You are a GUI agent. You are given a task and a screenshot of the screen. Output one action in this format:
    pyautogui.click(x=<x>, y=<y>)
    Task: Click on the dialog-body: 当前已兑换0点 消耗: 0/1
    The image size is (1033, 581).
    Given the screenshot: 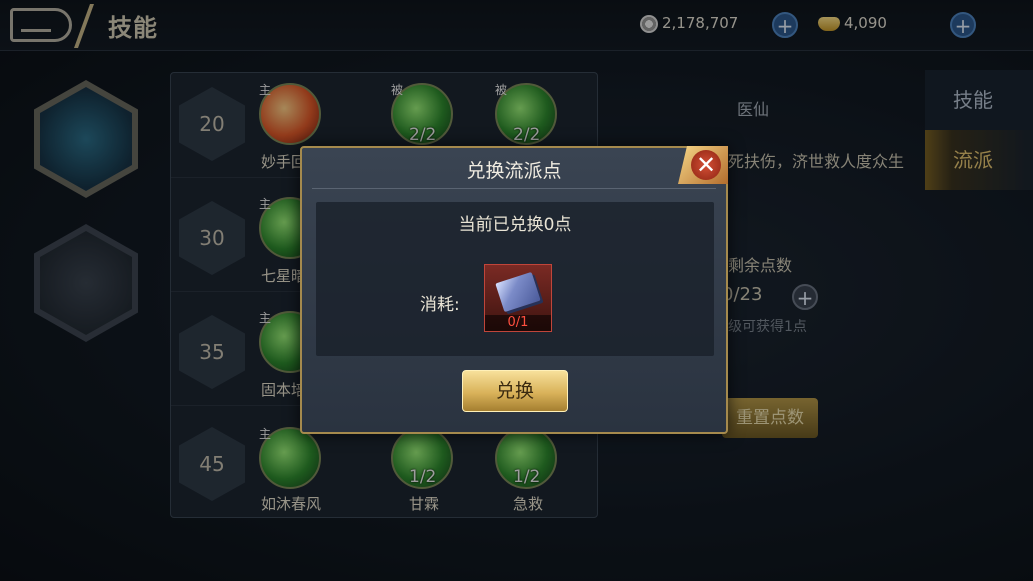 What is the action you would take?
    pyautogui.click(x=515, y=279)
    